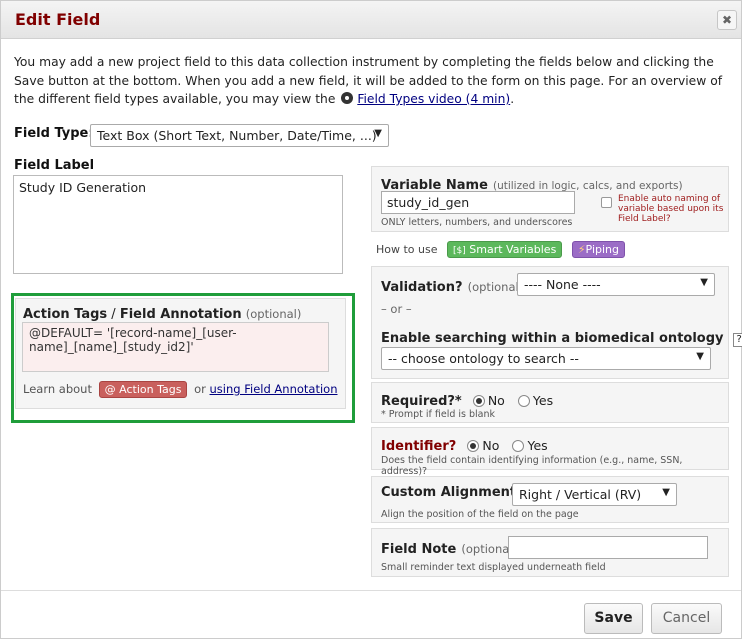 Image resolution: width=742 pixels, height=639 pixels. Describe the element at coordinates (449, 492) in the screenshot. I see `alignment-label: Custom Alignment` at that location.